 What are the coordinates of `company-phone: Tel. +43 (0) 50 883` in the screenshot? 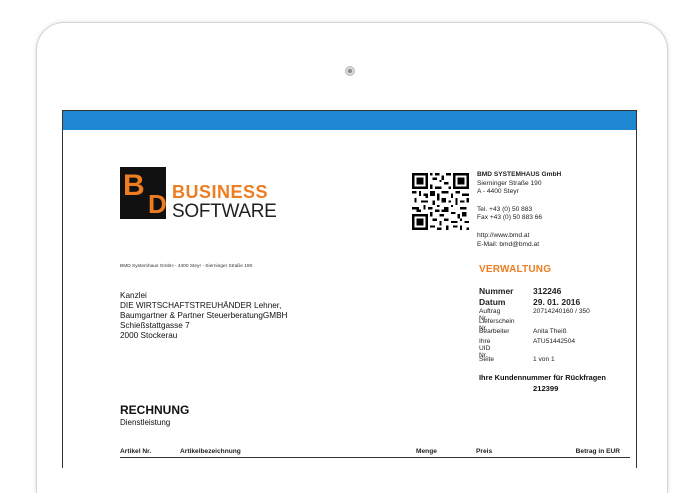 It's located at (505, 209).